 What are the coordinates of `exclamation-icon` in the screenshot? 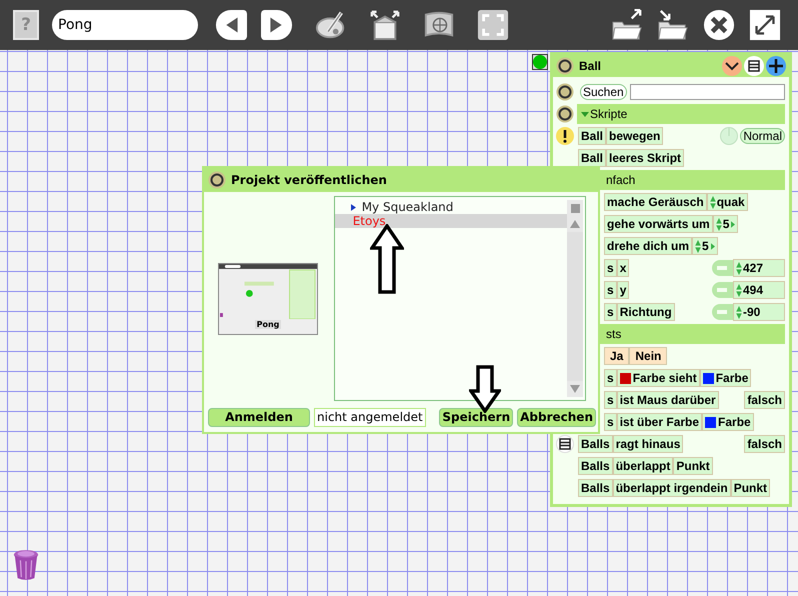 It's located at (565, 136).